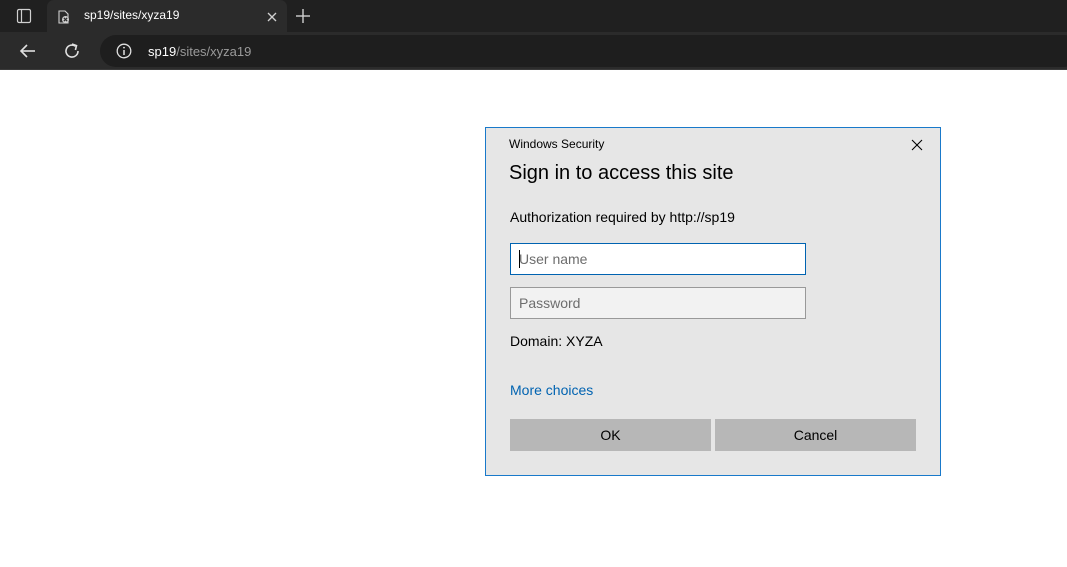  I want to click on browser-toolbar: sp19/sites/xyza19, so click(533, 51).